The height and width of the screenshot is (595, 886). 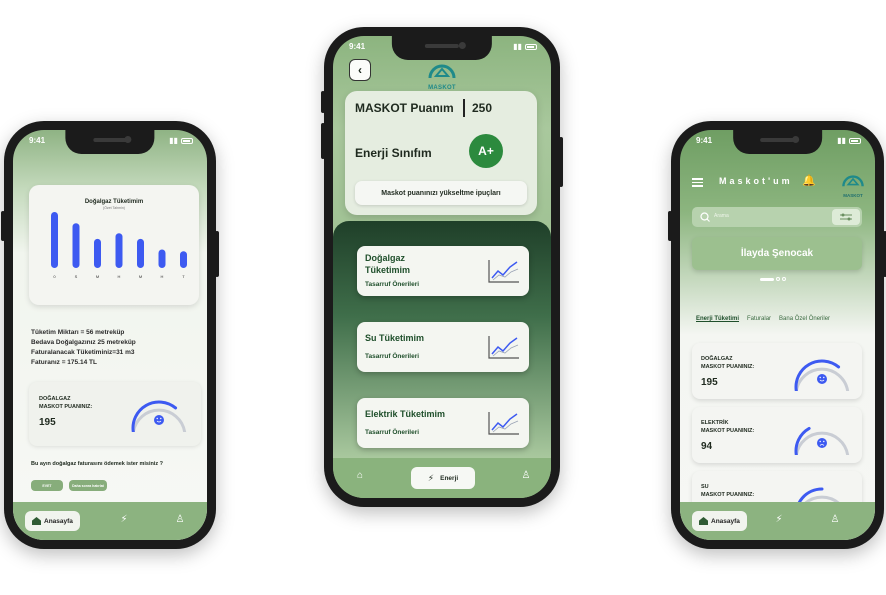 What do you see at coordinates (777, 253) in the screenshot?
I see `user-name-card: İlayda Şenocak` at bounding box center [777, 253].